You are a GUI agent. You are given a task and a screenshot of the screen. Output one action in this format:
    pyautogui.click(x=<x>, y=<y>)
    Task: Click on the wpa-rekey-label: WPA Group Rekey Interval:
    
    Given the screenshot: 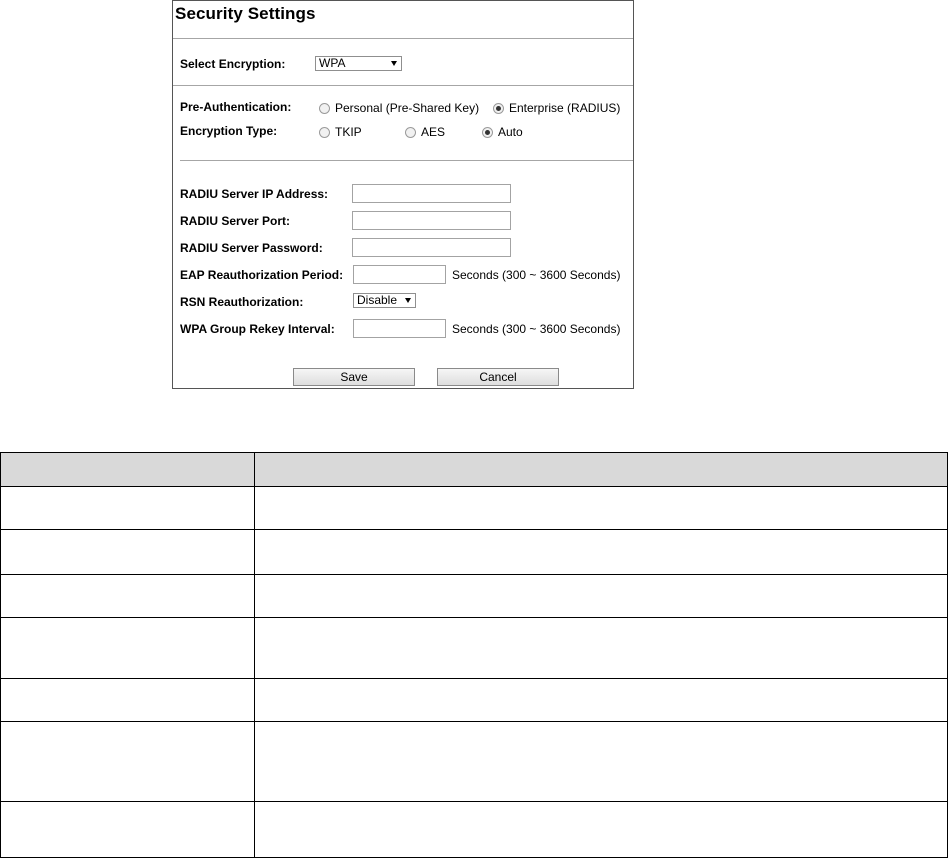 What is the action you would take?
    pyautogui.click(x=257, y=329)
    